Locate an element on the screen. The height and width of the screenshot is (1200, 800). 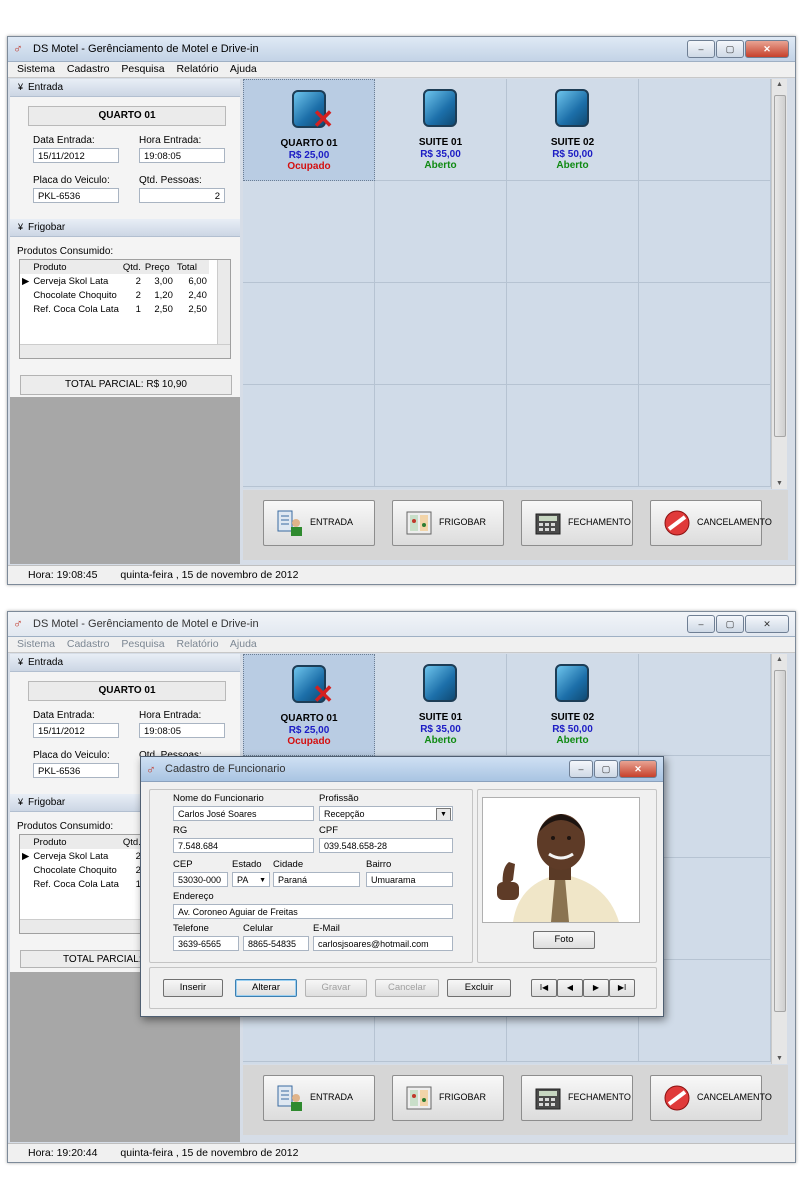
telefone-field: 3639-6565 is located at coordinates (206, 943).